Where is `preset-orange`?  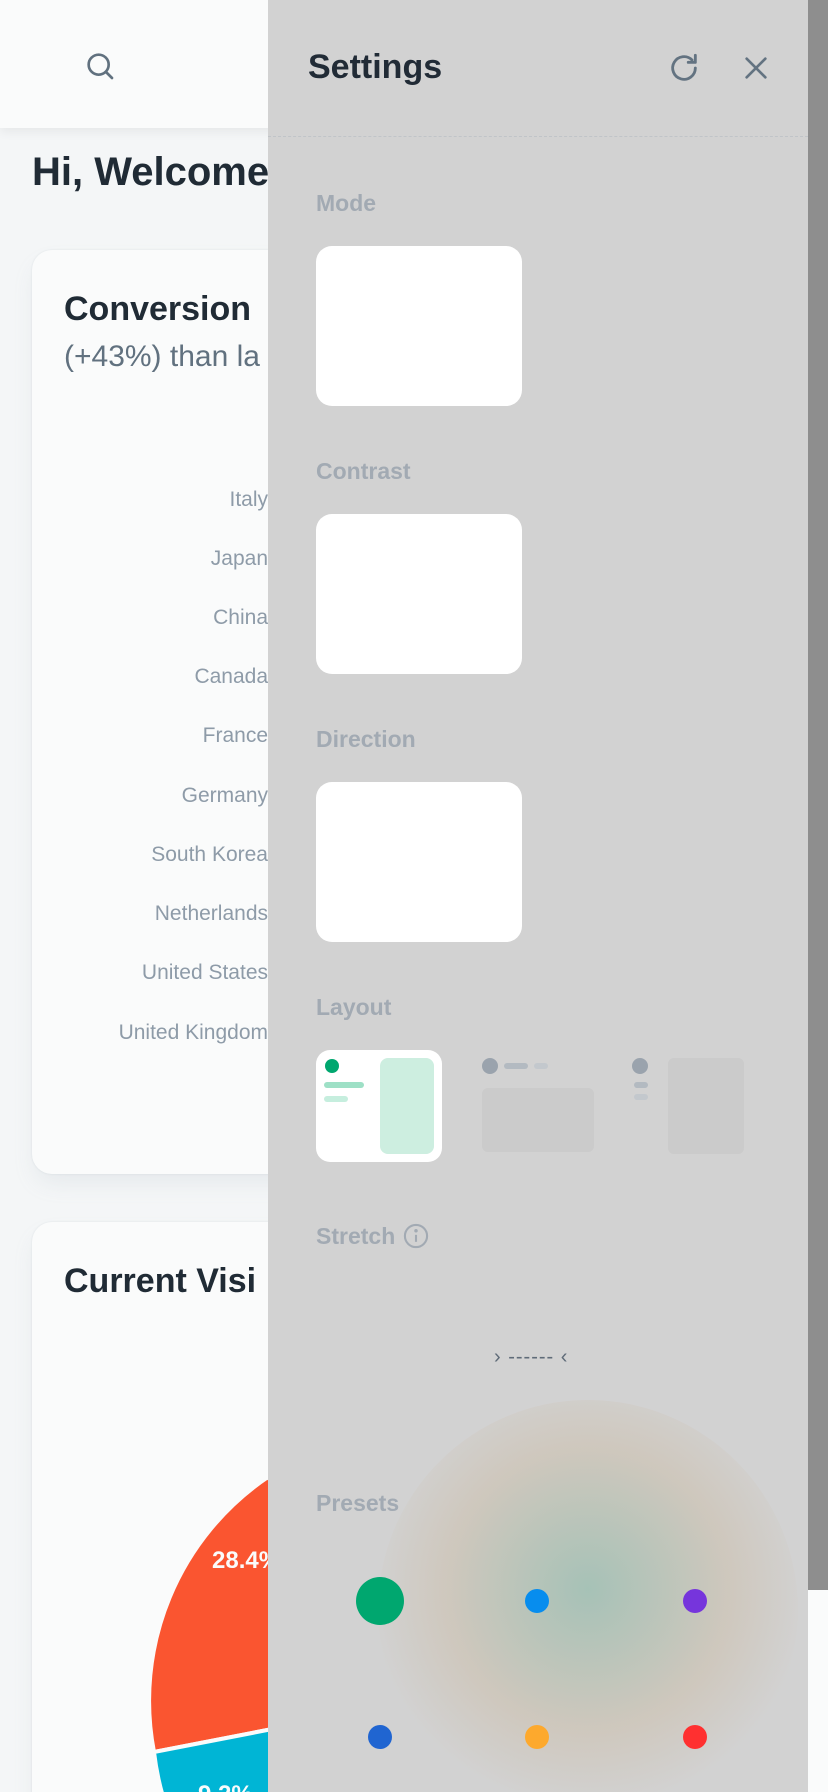
preset-orange is located at coordinates (537, 1737).